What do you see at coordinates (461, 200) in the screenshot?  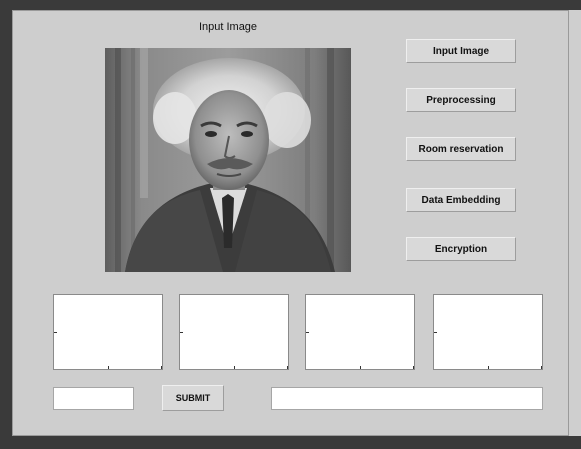 I see `data-embedding-button: Data Embedding` at bounding box center [461, 200].